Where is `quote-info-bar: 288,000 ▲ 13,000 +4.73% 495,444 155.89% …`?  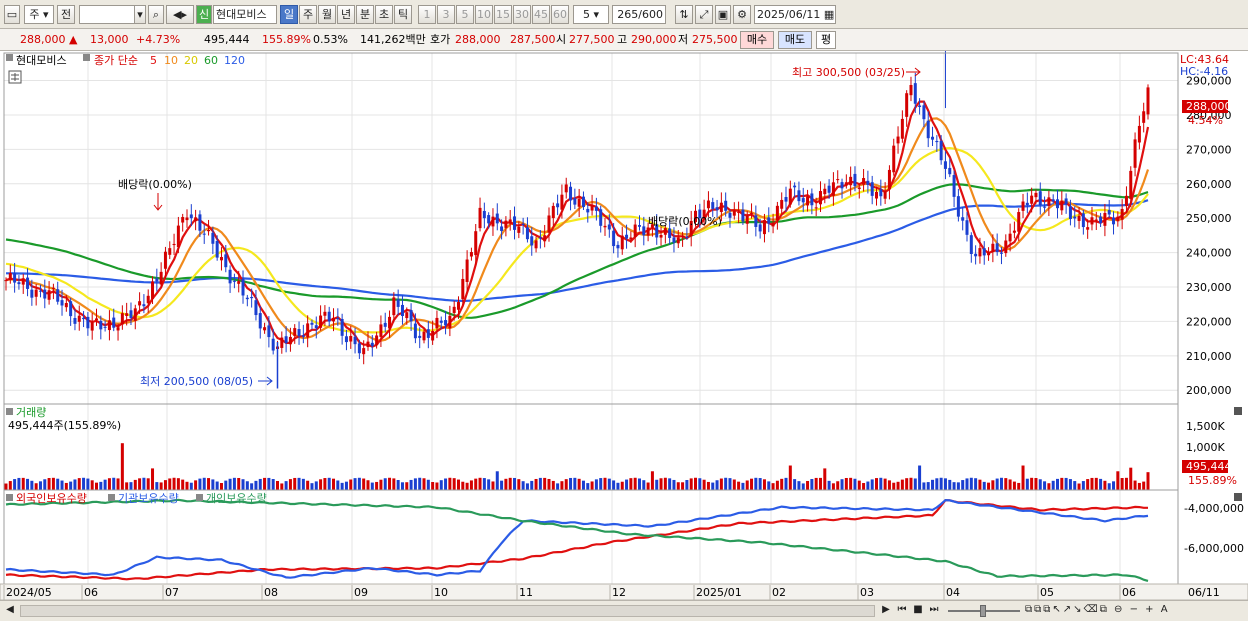 quote-info-bar: 288,000 ▲ 13,000 +4.73% 495,444 155.89% … is located at coordinates (624, 40).